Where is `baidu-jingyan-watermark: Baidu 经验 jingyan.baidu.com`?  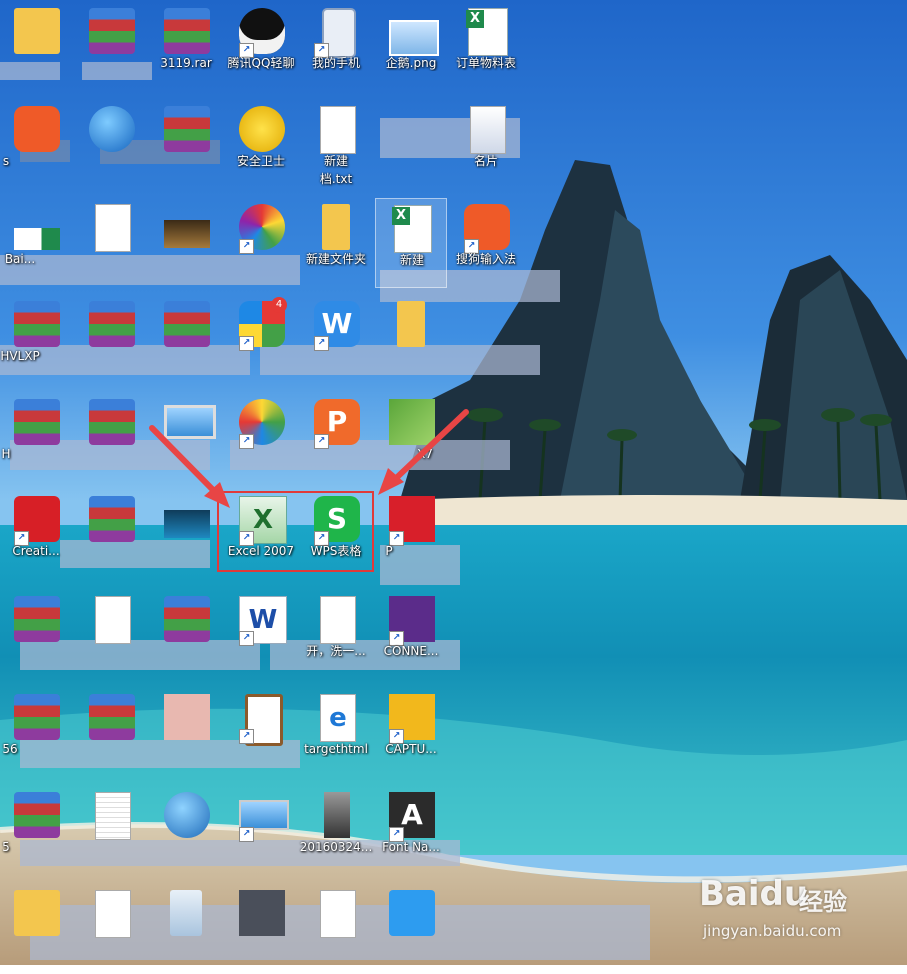
baidu-jingyan-watermark: Baidu 经验 jingyan.baidu.com is located at coordinates (795, 908).